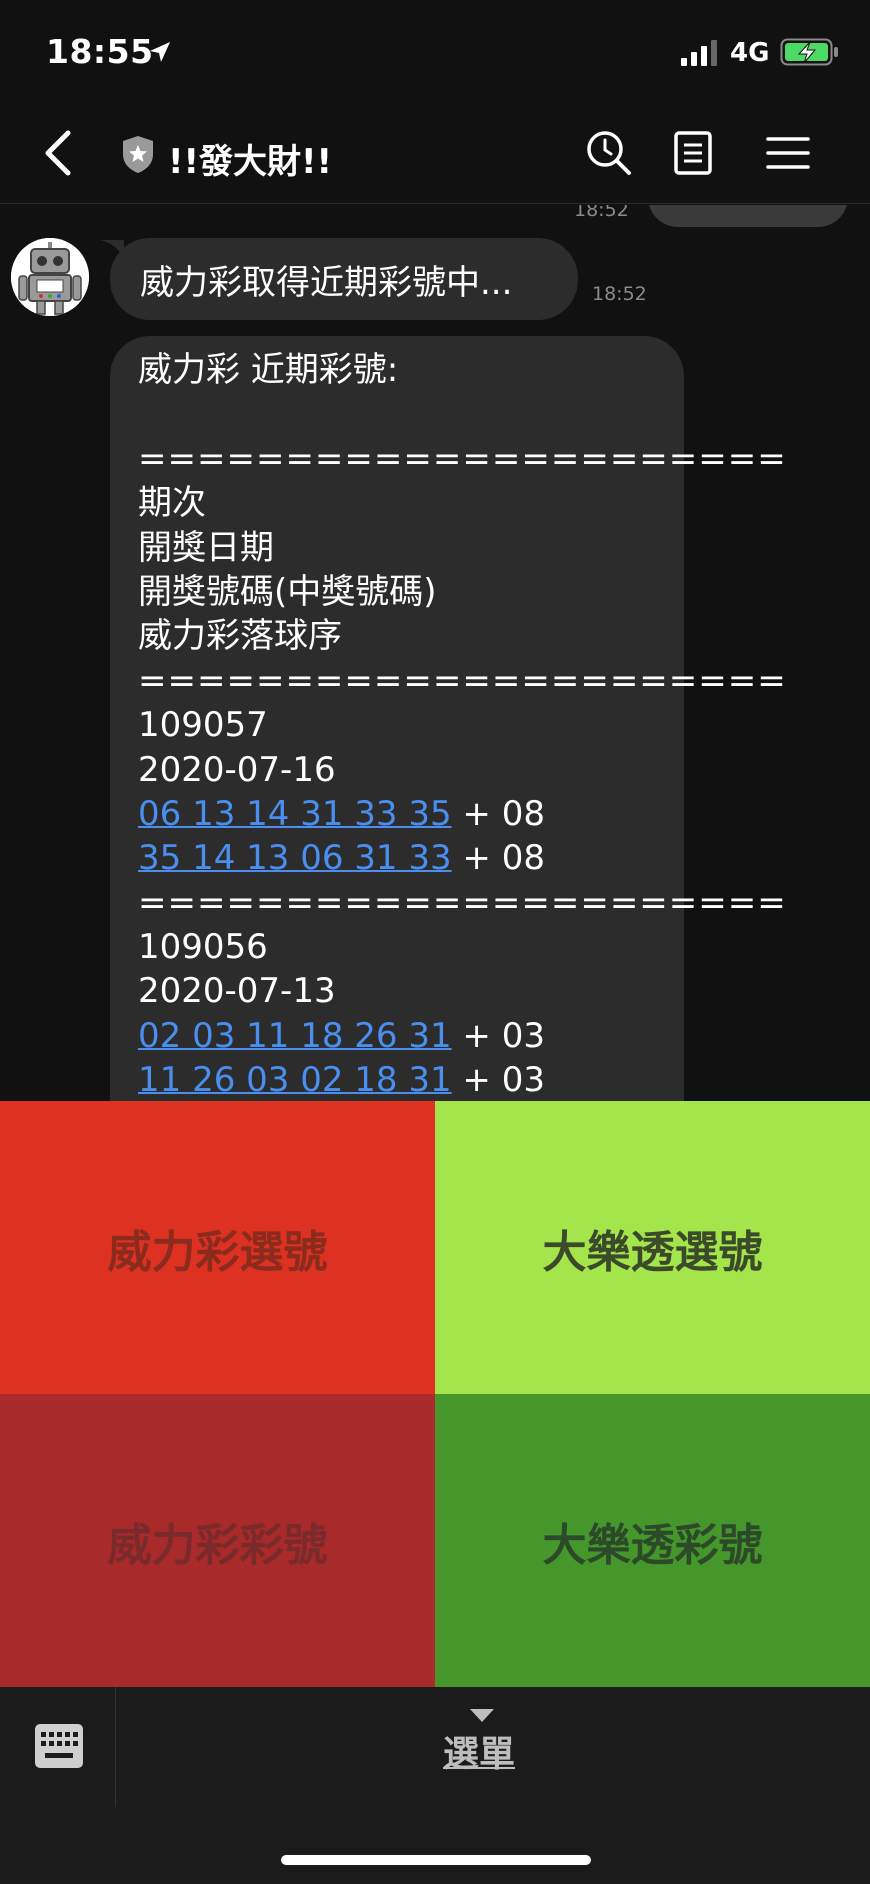  I want to click on power-lottery-results-button: 威力彩彩號, so click(217, 1540).